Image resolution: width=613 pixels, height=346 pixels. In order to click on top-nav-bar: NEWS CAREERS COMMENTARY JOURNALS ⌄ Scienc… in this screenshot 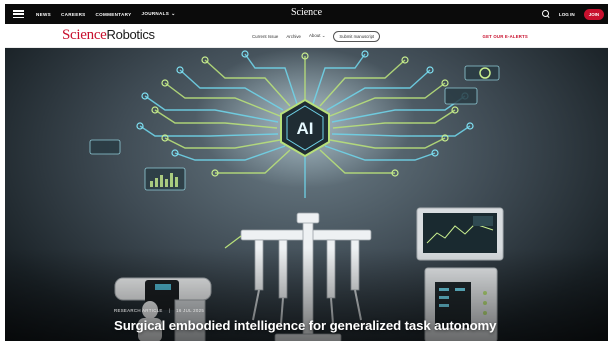, I will do `click(306, 14)`.